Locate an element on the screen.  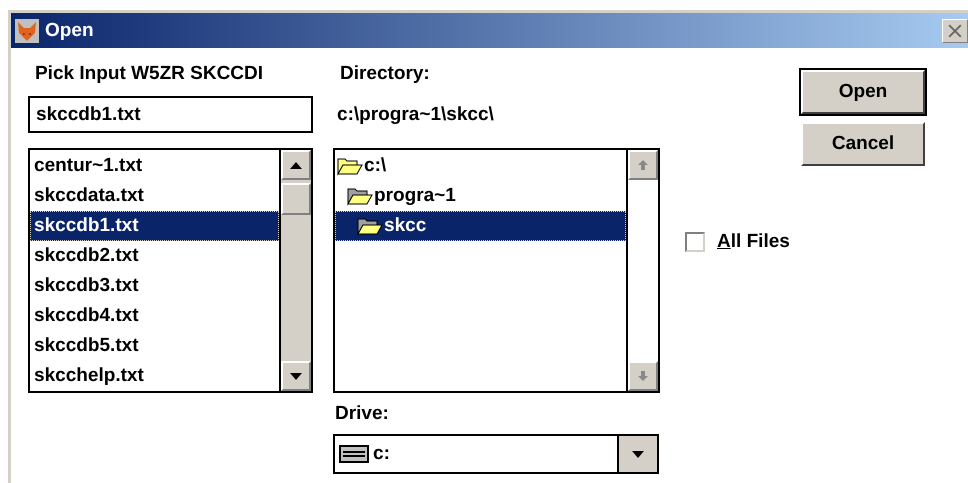
file-item: skccdb3.txt is located at coordinates (154, 286).